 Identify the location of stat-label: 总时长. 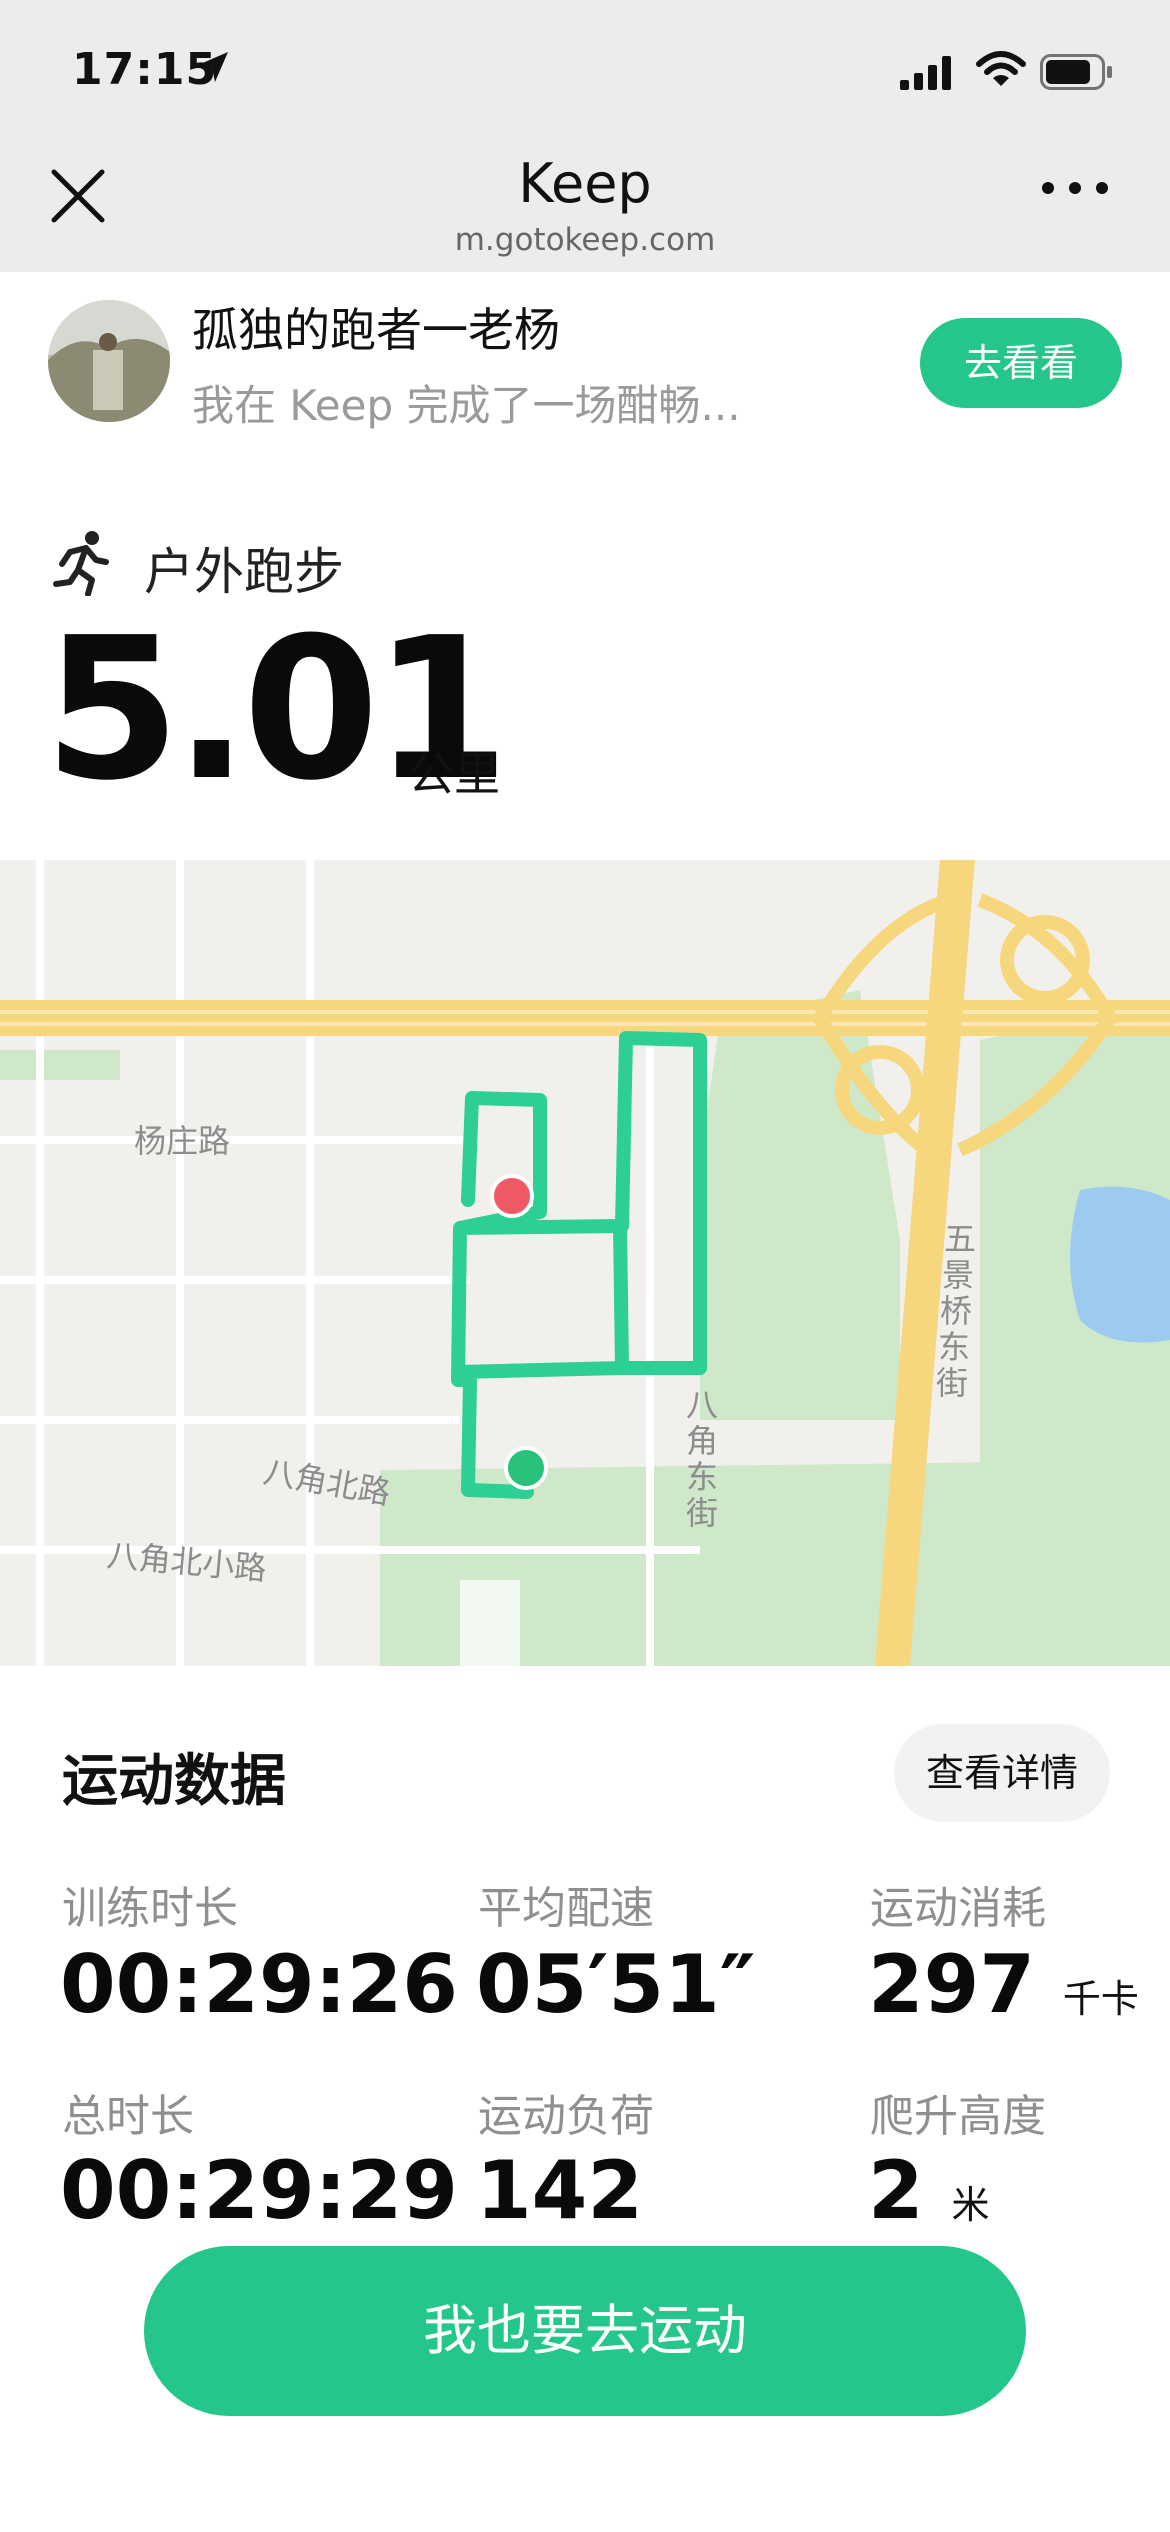
(128, 2116).